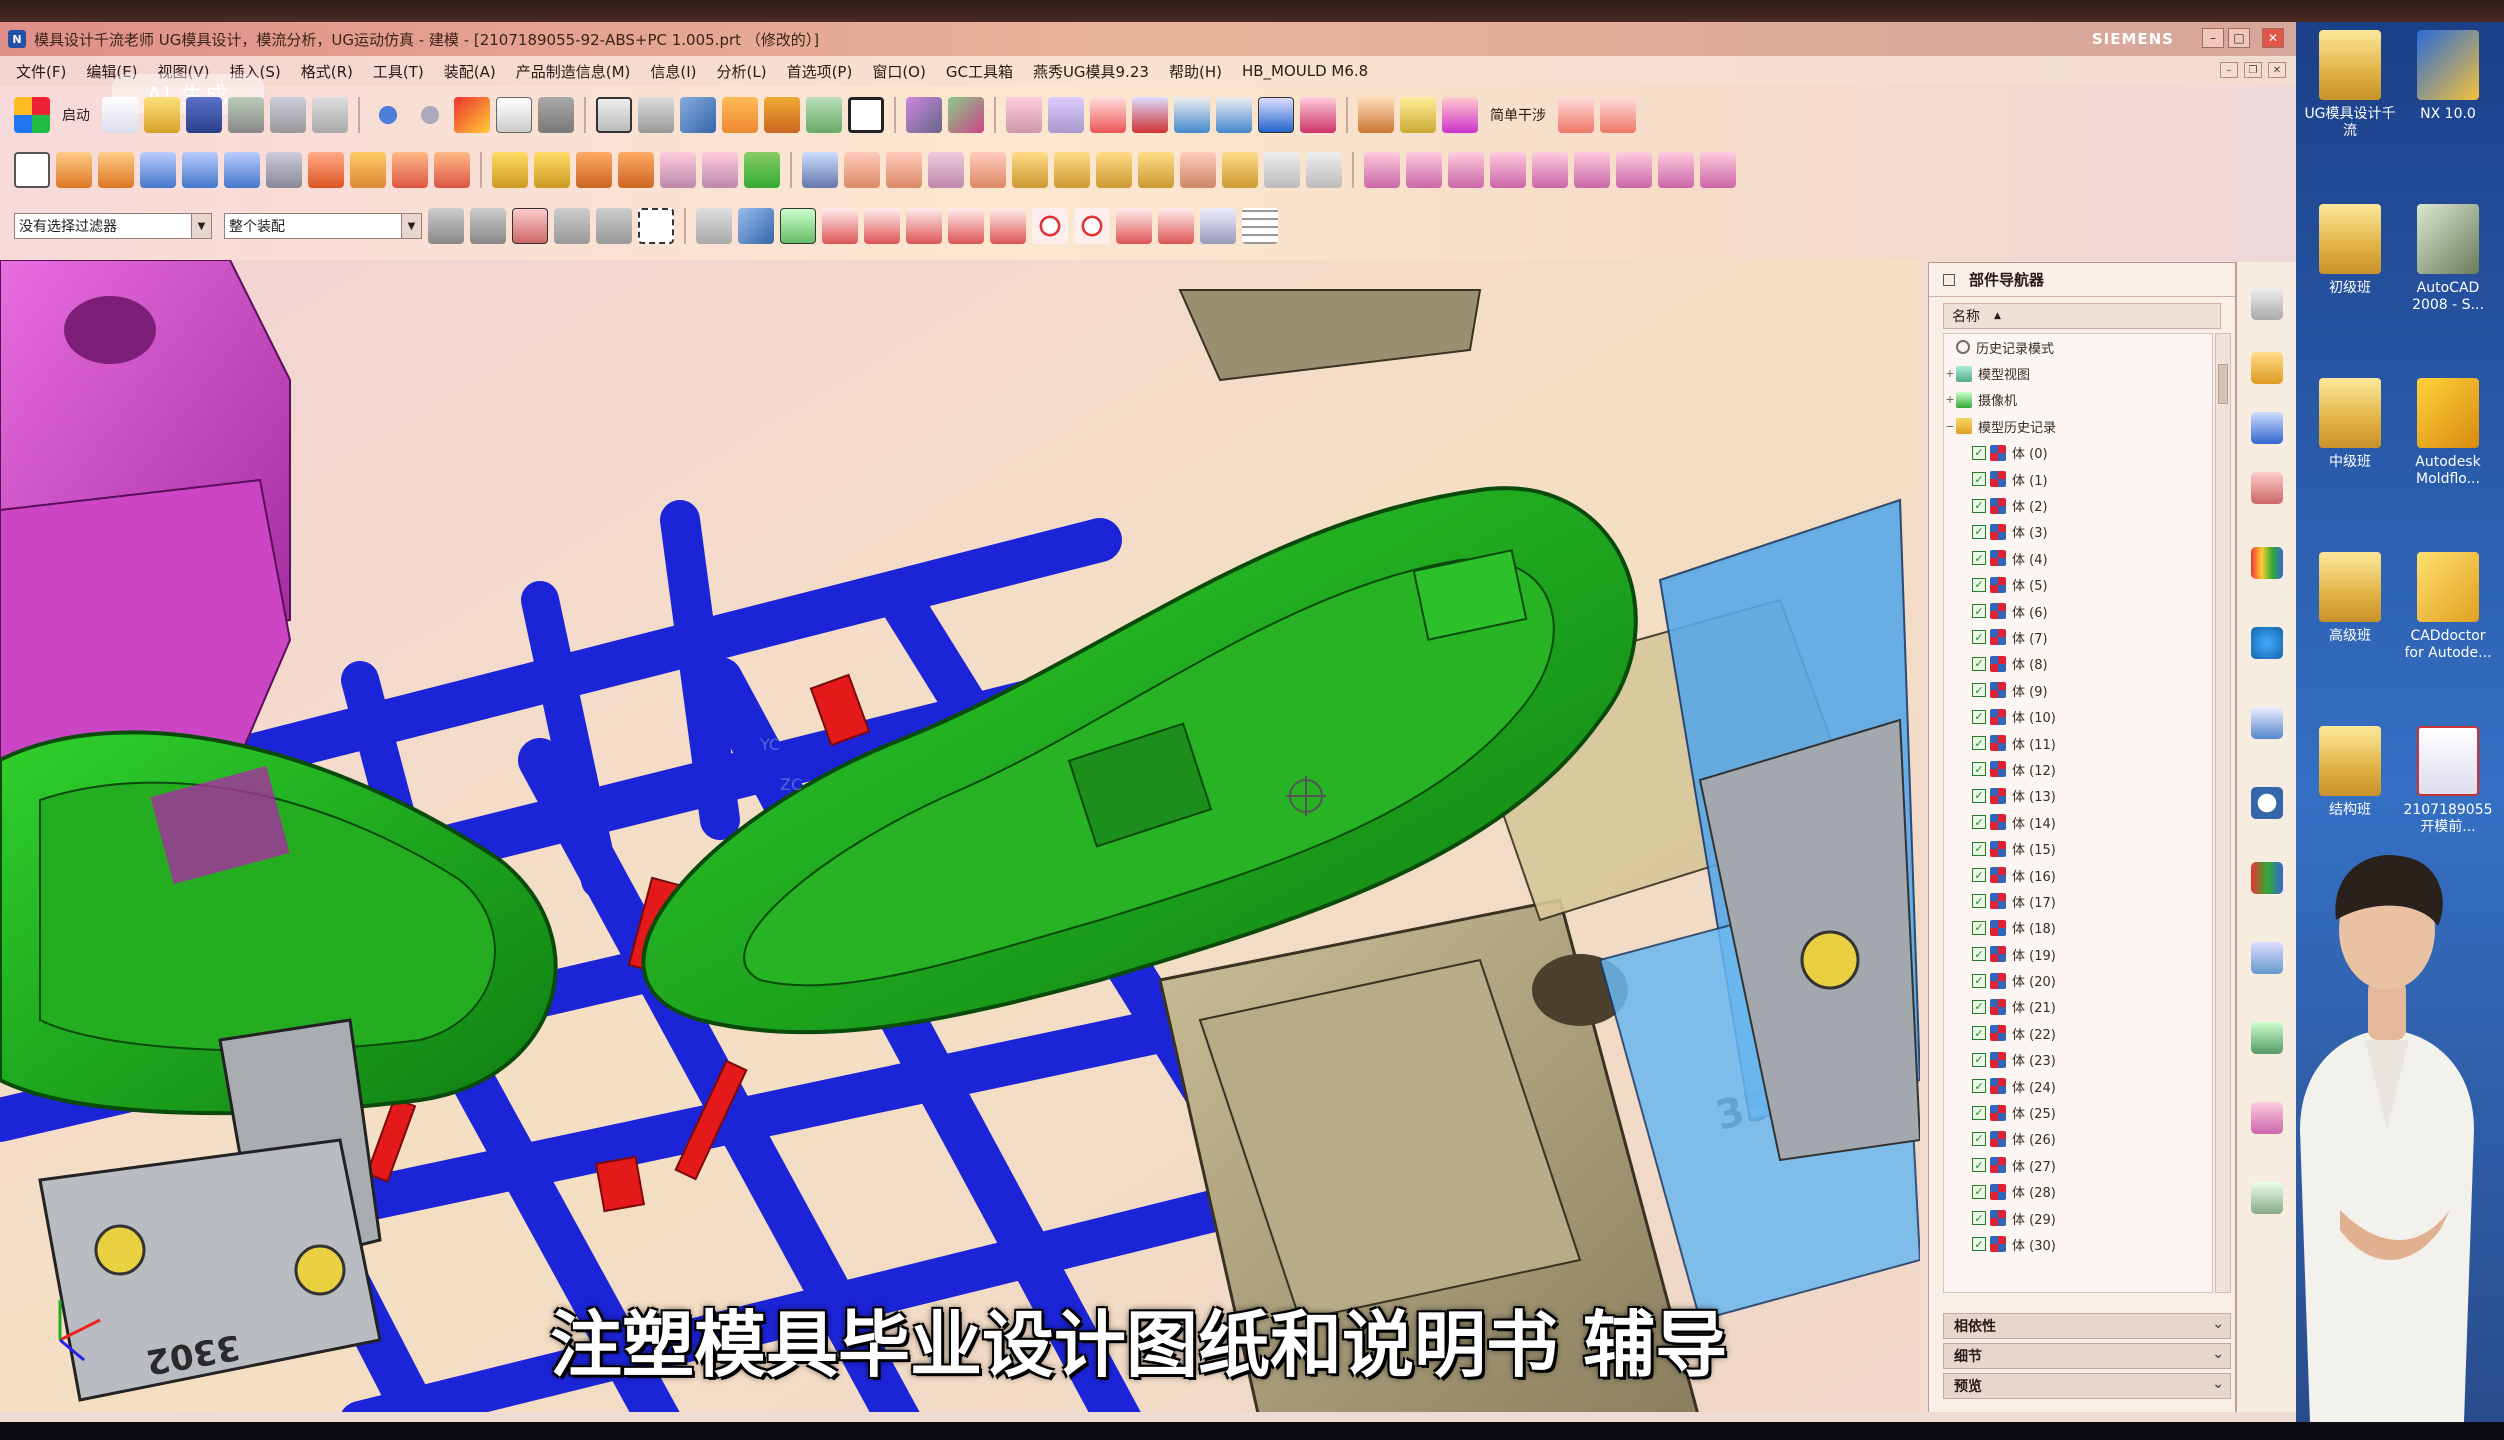 This screenshot has height=1440, width=2504. I want to click on boss-icon, so click(368, 170).